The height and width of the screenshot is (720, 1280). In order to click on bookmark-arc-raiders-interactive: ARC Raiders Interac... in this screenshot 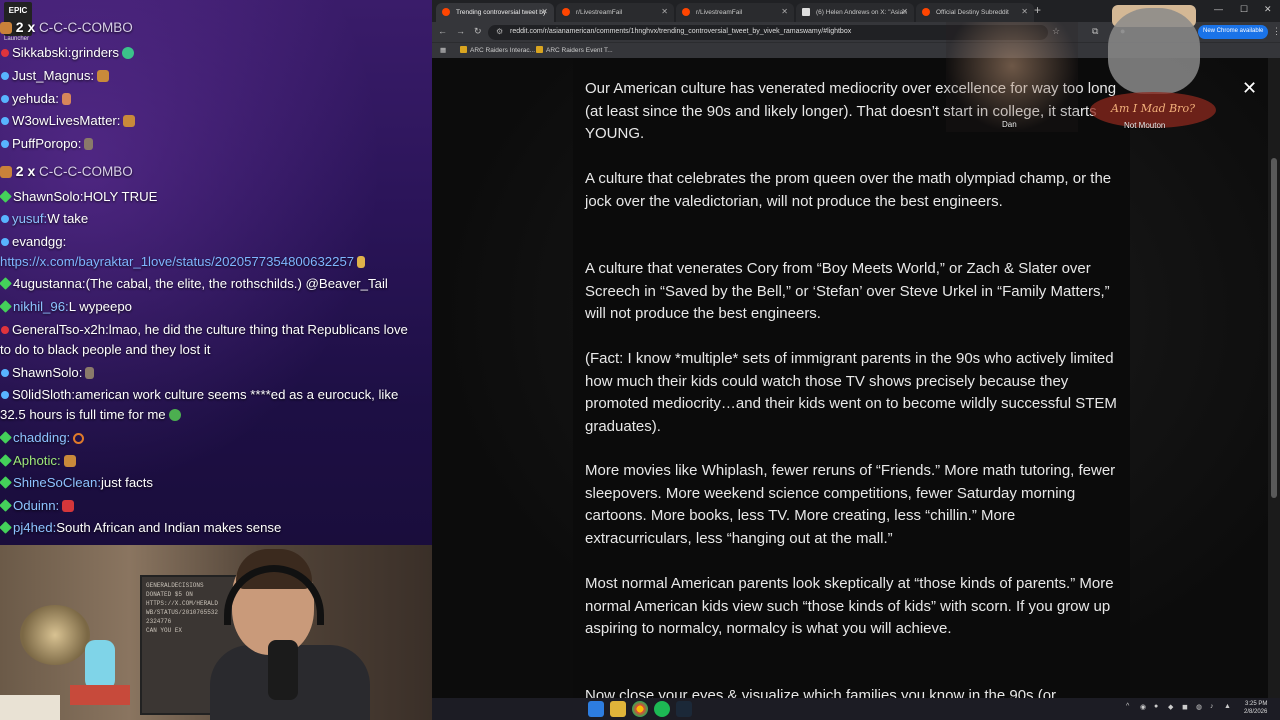, I will do `click(497, 50)`.